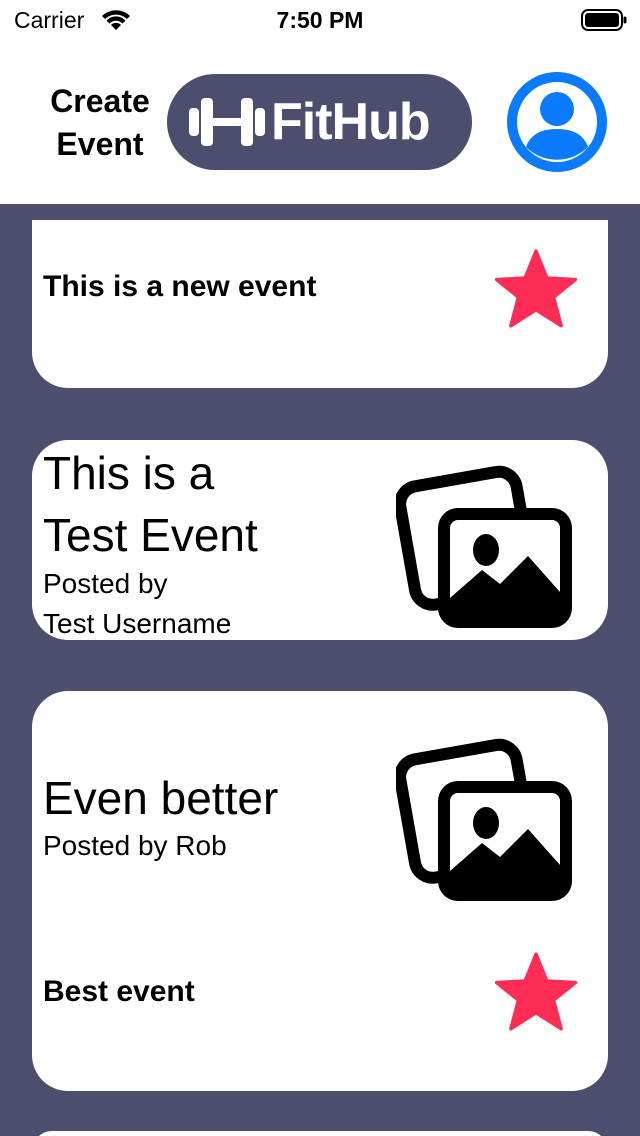 This screenshot has width=640, height=1136. What do you see at coordinates (105, 583) in the screenshot?
I see `posted-by-label: Posted by` at bounding box center [105, 583].